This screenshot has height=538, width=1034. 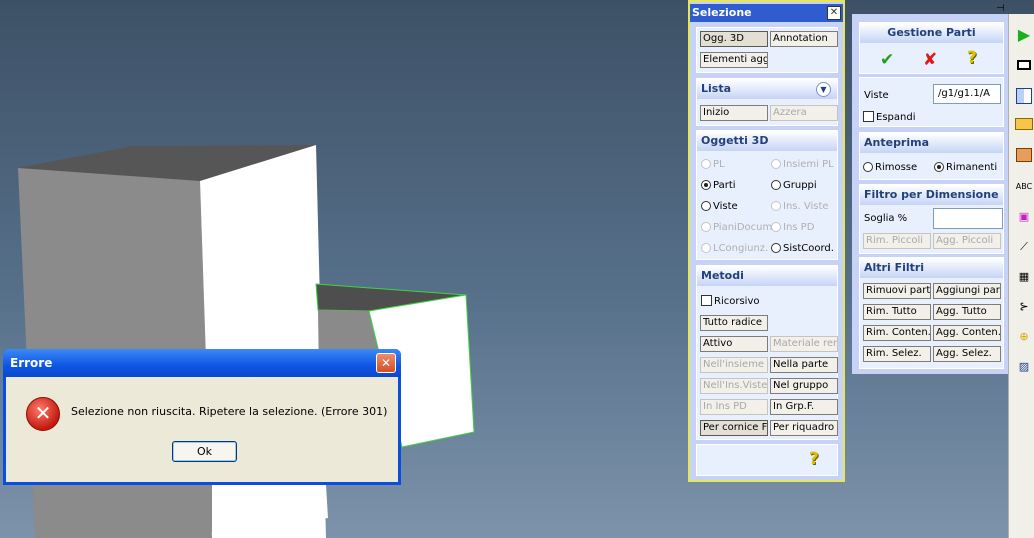 What do you see at coordinates (804, 365) in the screenshot?
I see `nella-parte-button: Nella parte` at bounding box center [804, 365].